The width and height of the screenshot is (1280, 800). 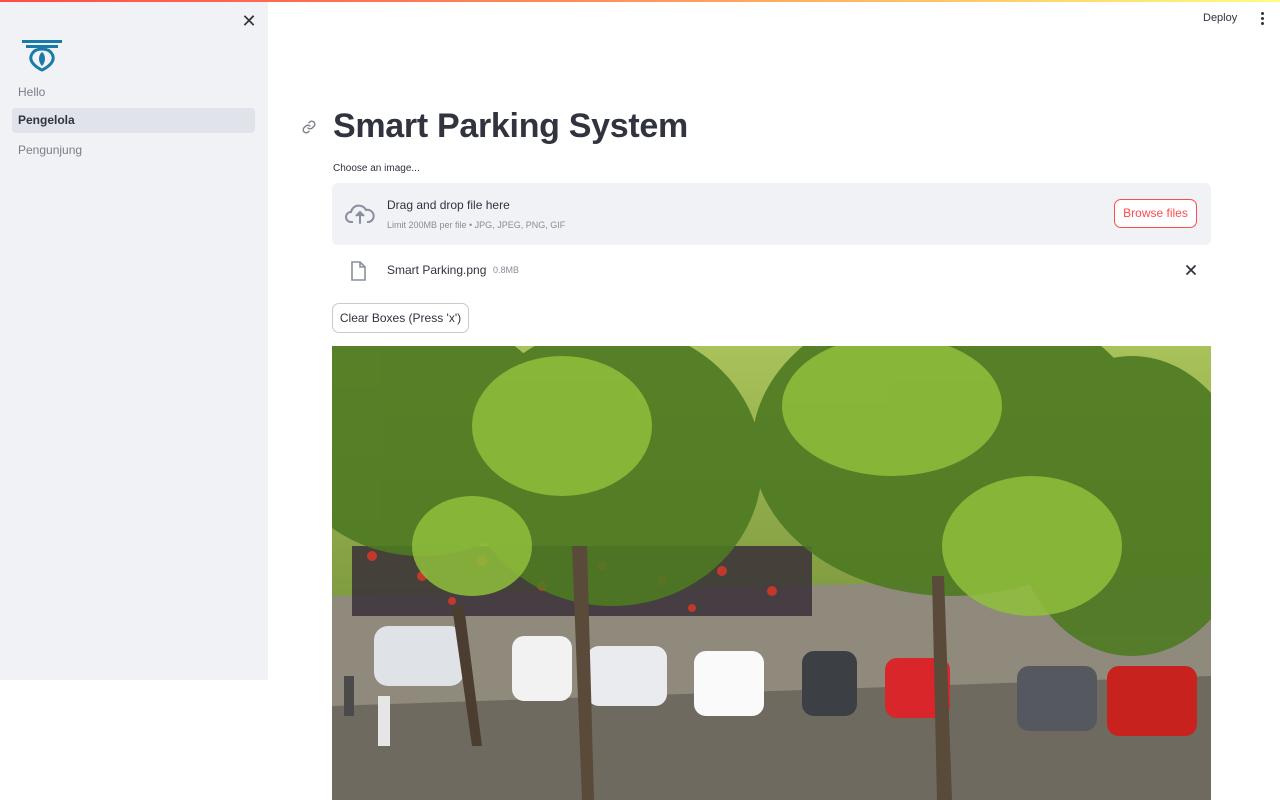 What do you see at coordinates (1155, 213) in the screenshot?
I see `browse-files-button: Browse files` at bounding box center [1155, 213].